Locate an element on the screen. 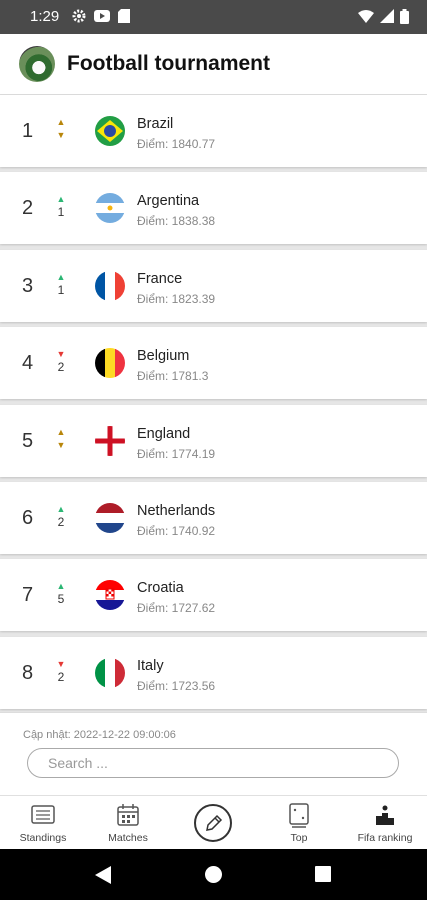  pencil-icon is located at coordinates (214, 822).